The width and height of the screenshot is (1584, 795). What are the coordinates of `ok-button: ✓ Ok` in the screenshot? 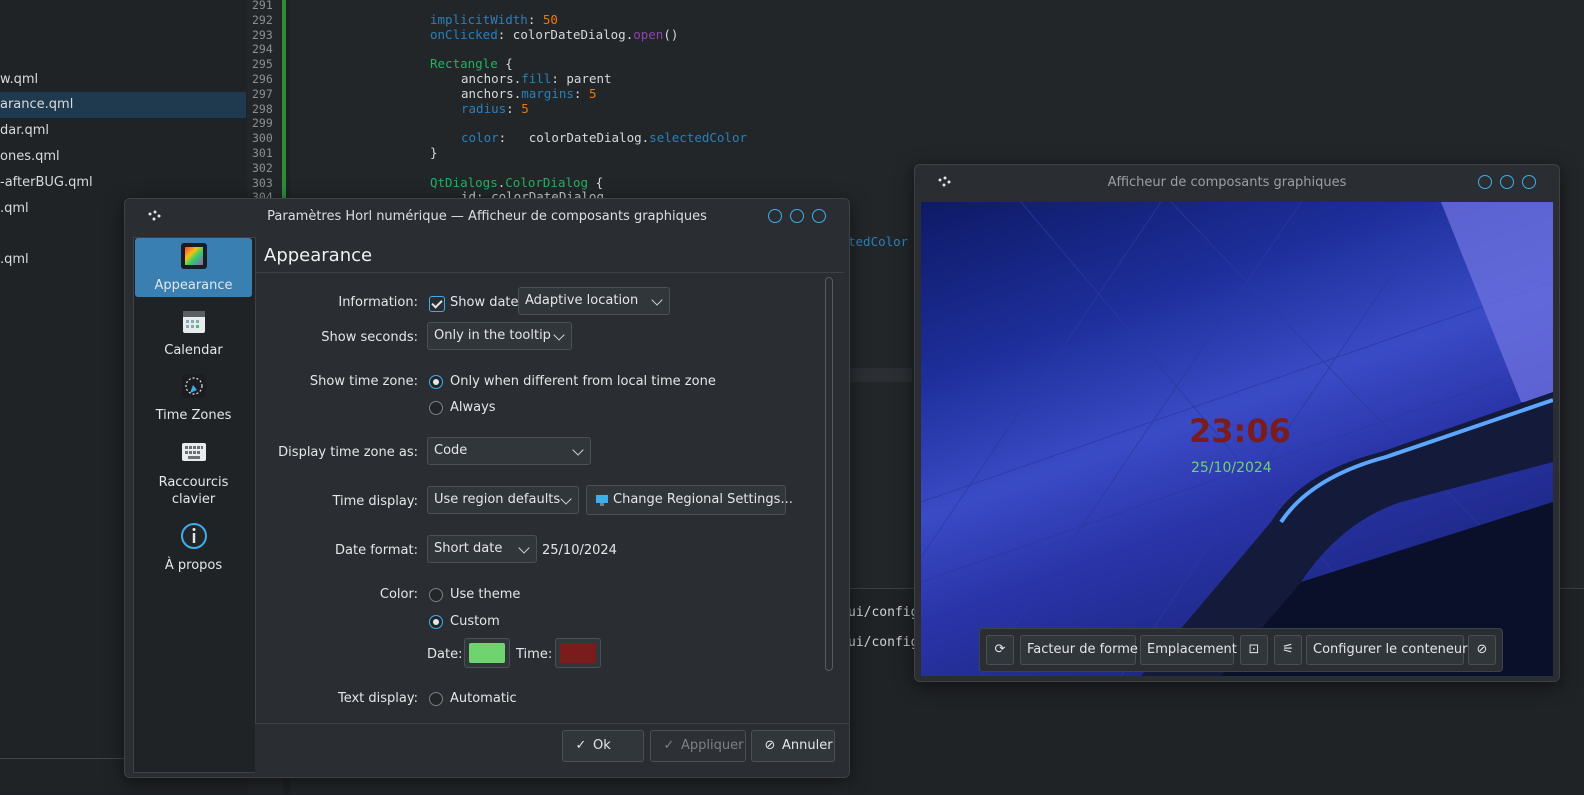 It's located at (603, 746).